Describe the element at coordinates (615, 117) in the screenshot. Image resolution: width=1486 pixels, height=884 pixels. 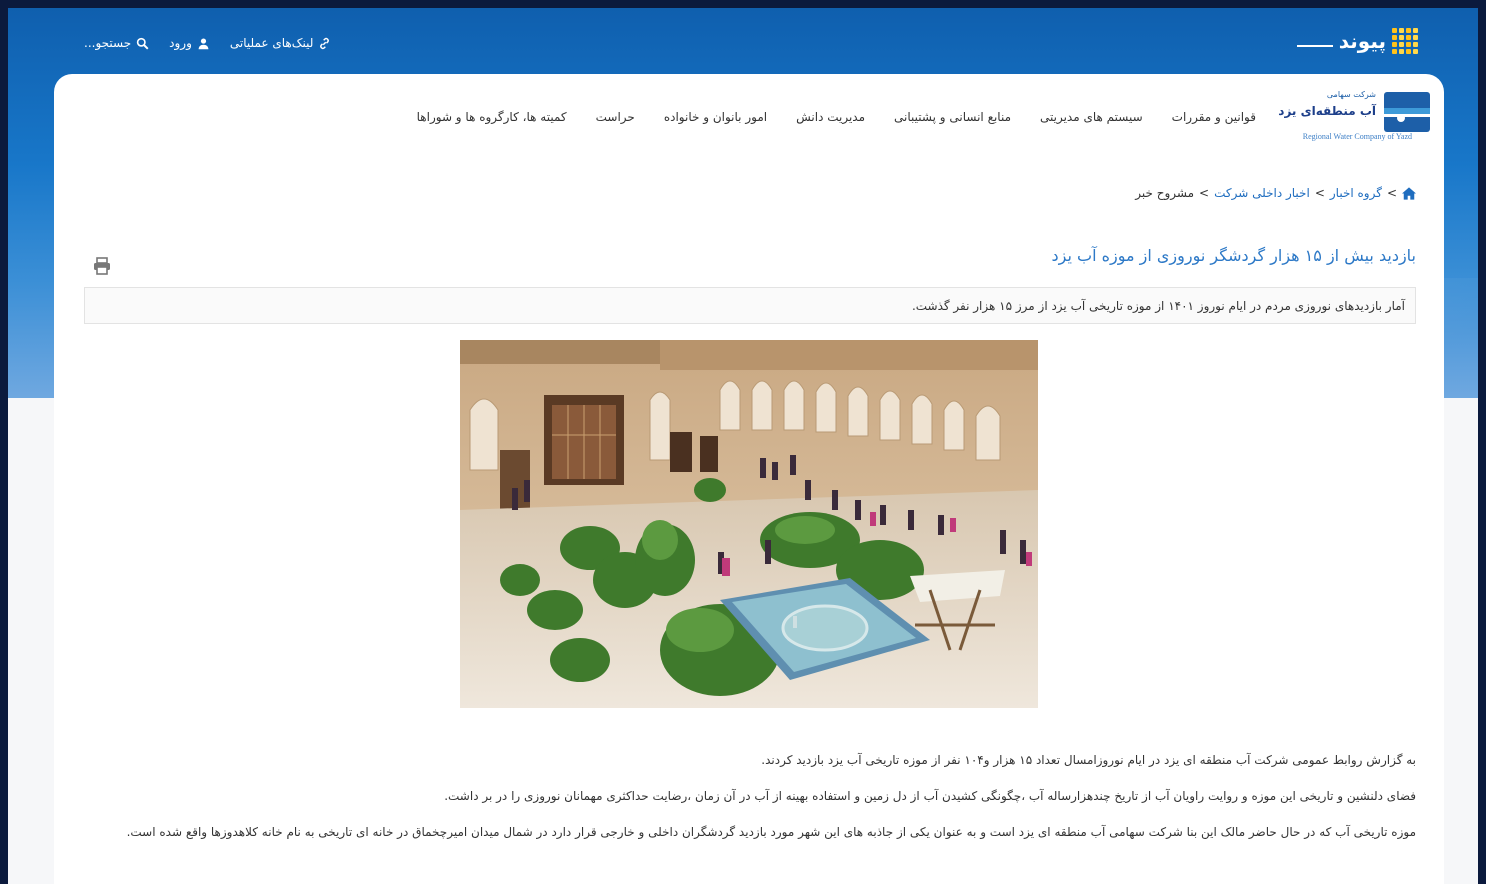
I see `nav-item-security: حراست` at that location.